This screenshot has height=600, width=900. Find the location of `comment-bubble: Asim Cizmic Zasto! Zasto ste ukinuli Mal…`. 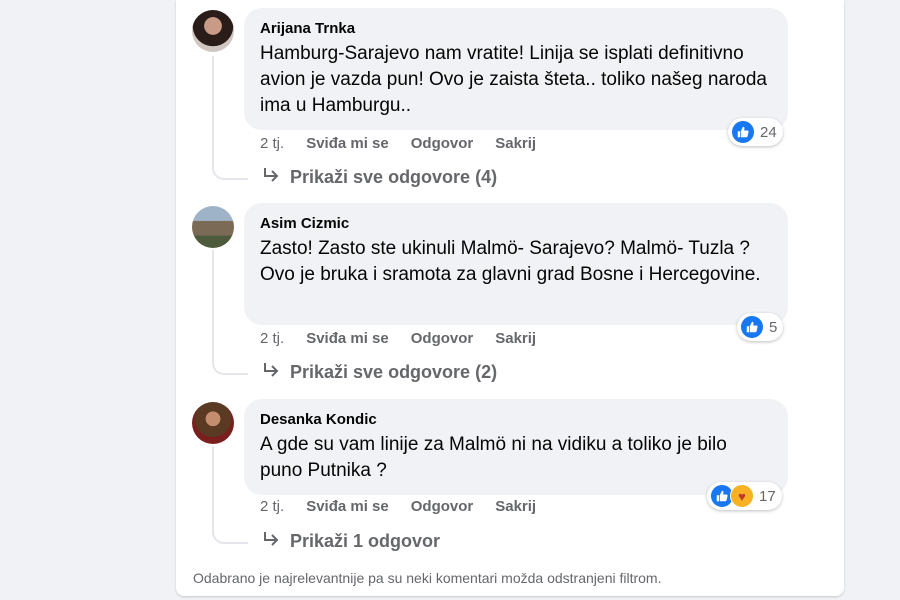

comment-bubble: Asim Cizmic Zasto! Zasto ste ukinuli Mal… is located at coordinates (516, 264).